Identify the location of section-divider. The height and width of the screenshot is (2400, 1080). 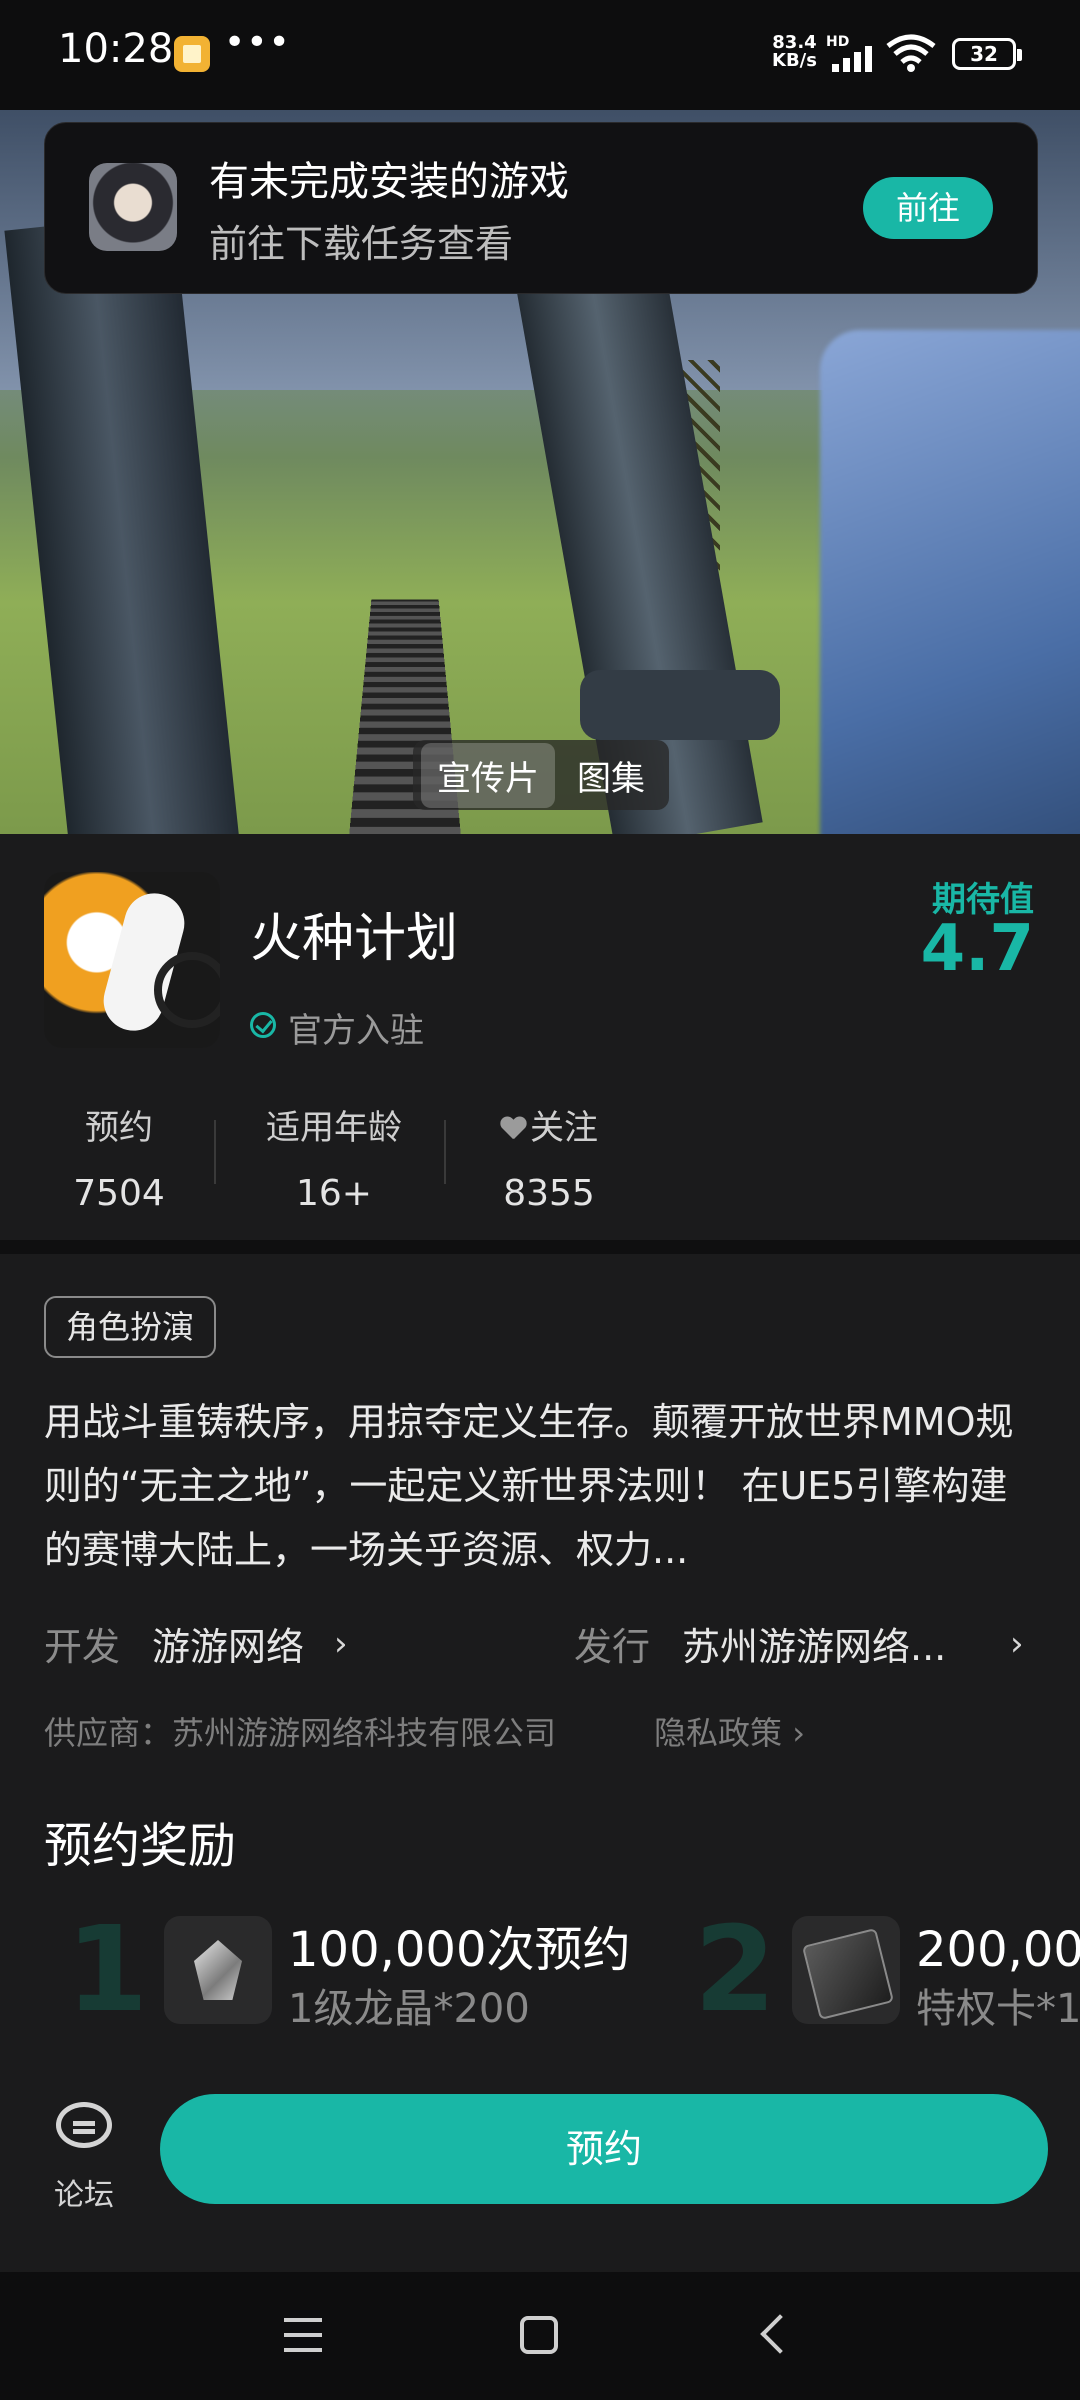
(540, 1247).